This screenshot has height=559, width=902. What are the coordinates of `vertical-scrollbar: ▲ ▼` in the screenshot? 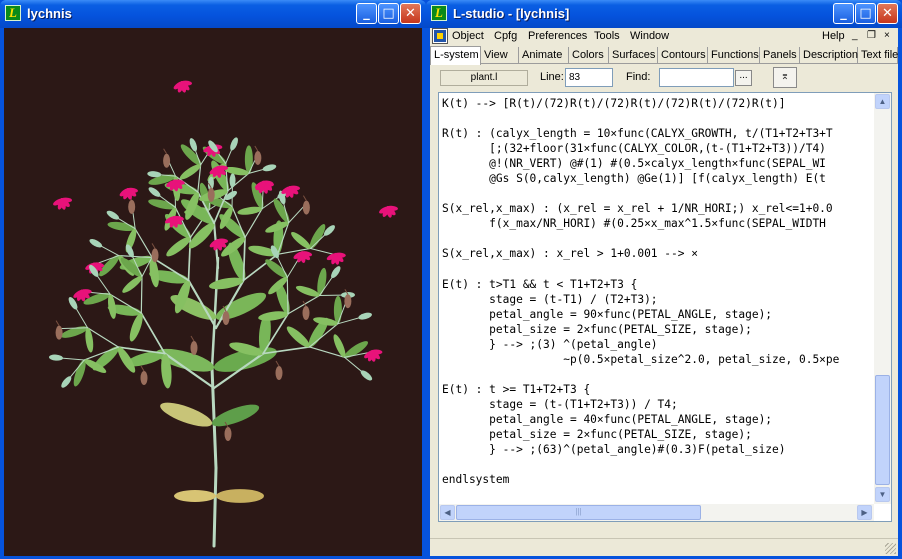 It's located at (882, 298).